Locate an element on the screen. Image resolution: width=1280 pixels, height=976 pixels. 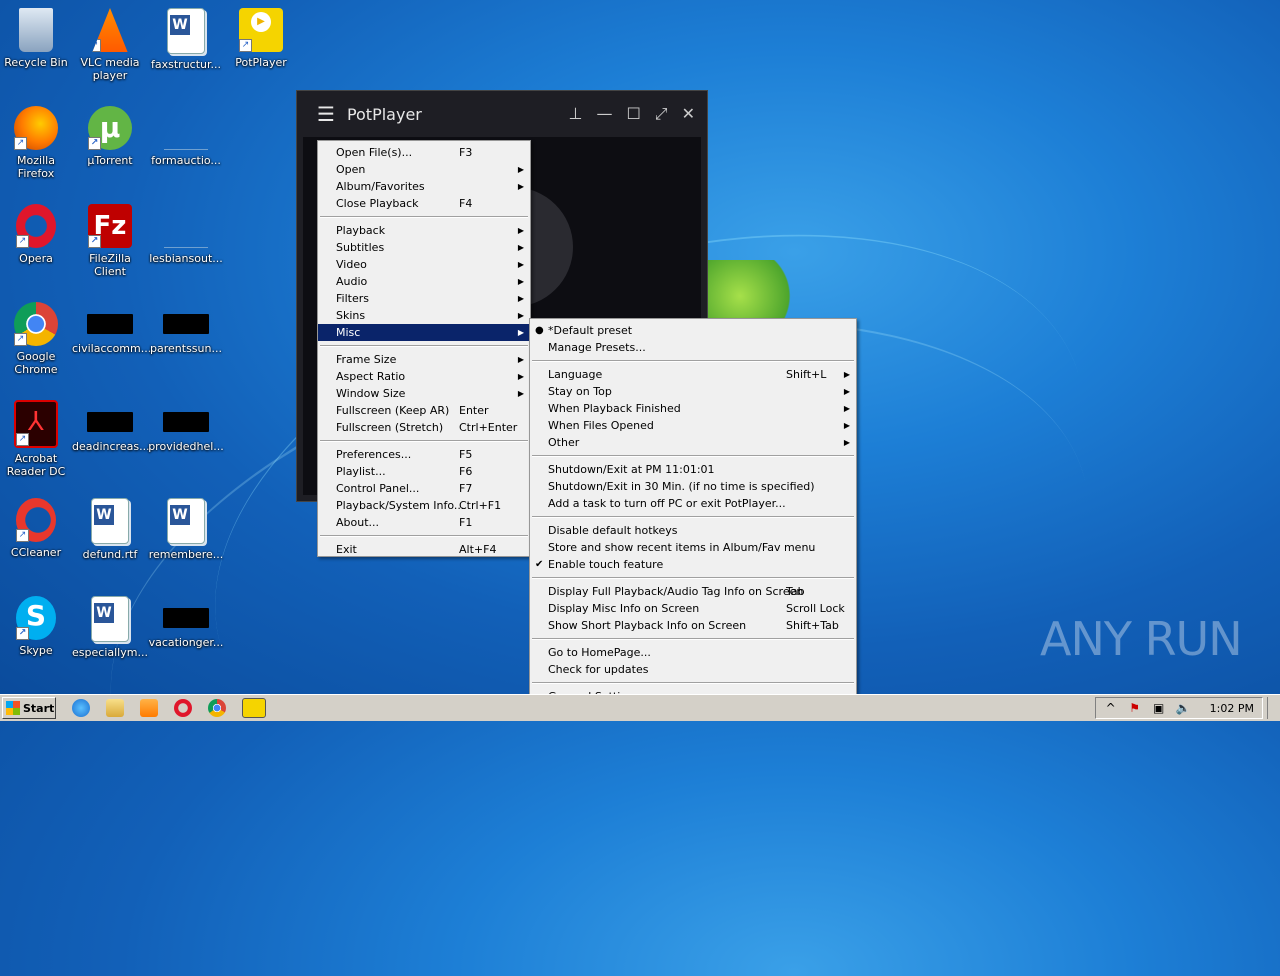
desktop-icon-opera: ↗ Opera is located at coordinates (37, 231).